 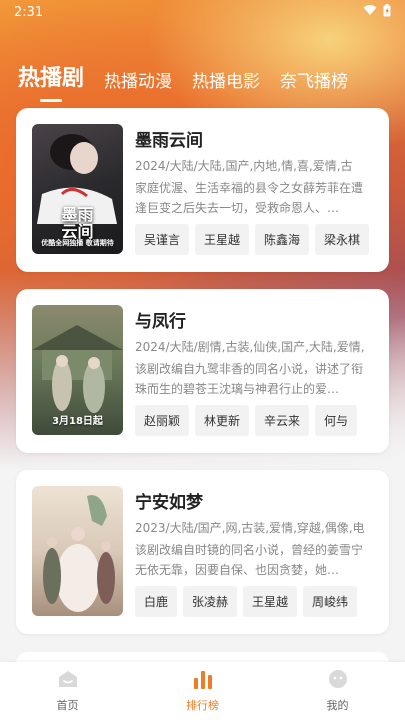 I want to click on actor-tag: 何与, so click(x=336, y=420).